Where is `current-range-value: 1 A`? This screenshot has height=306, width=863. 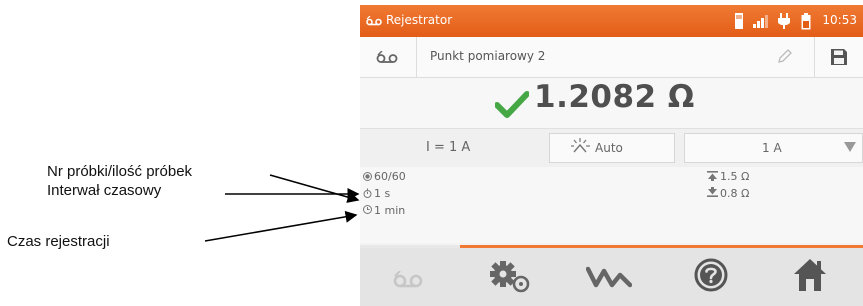 current-range-value: 1 A is located at coordinates (772, 148).